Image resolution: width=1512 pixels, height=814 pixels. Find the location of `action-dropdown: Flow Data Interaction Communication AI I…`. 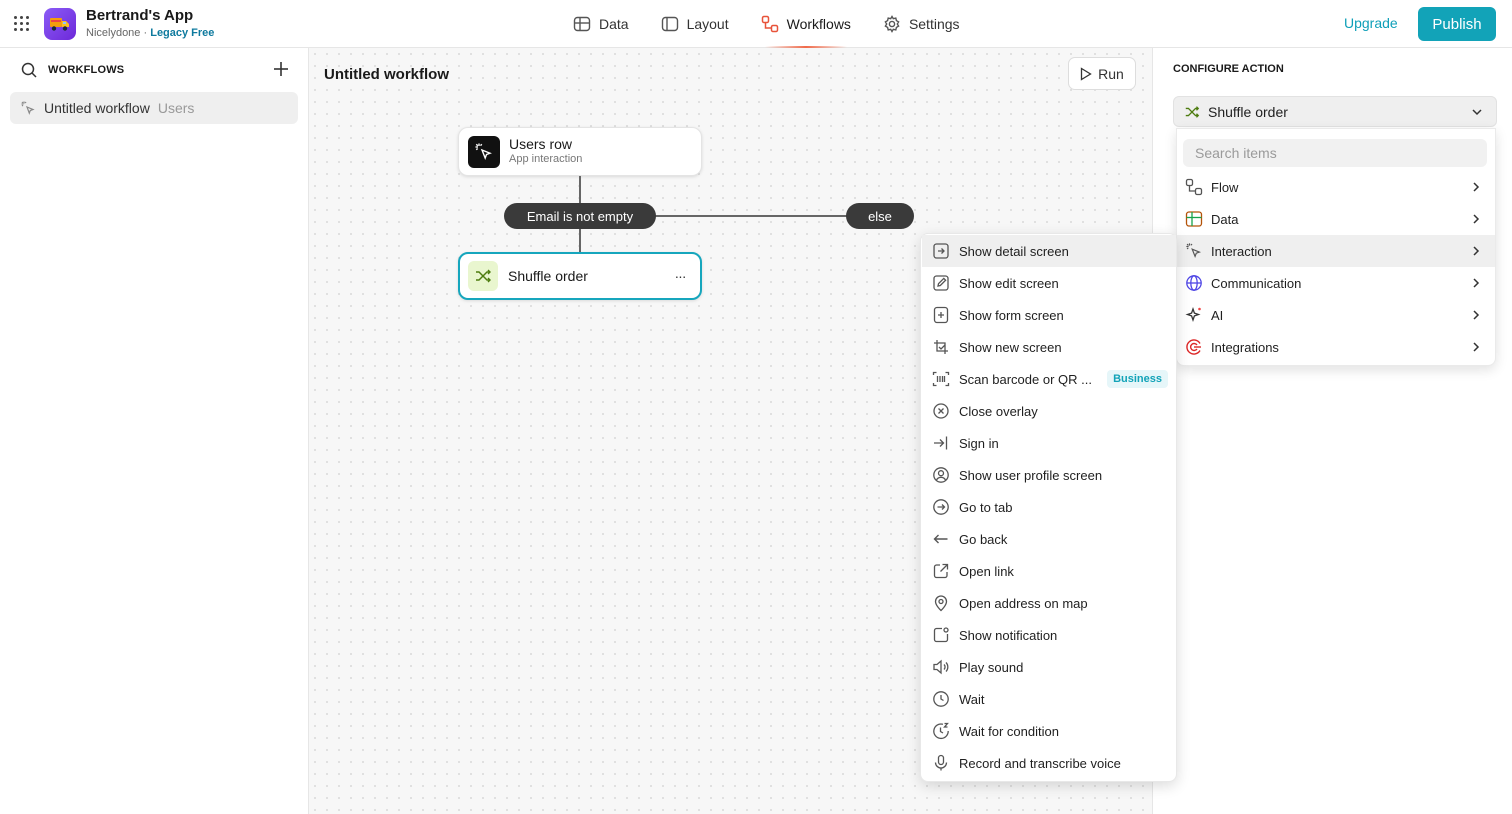

action-dropdown: Flow Data Interaction Communication AI I… is located at coordinates (1336, 247).